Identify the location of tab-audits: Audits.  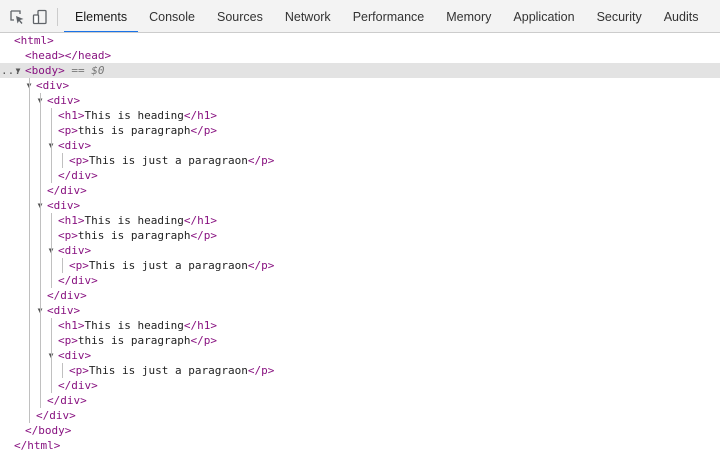
(681, 16).